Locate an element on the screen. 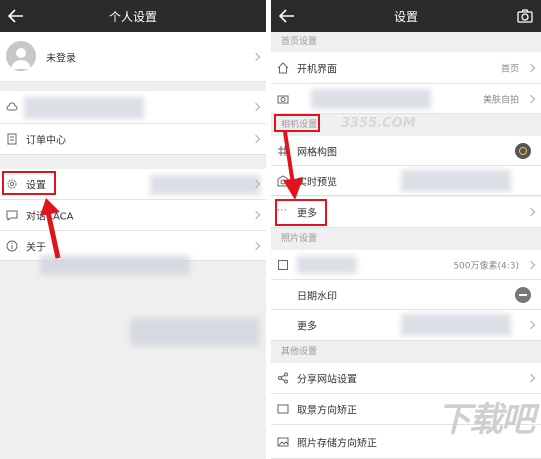  square-icon is located at coordinates (283, 265).